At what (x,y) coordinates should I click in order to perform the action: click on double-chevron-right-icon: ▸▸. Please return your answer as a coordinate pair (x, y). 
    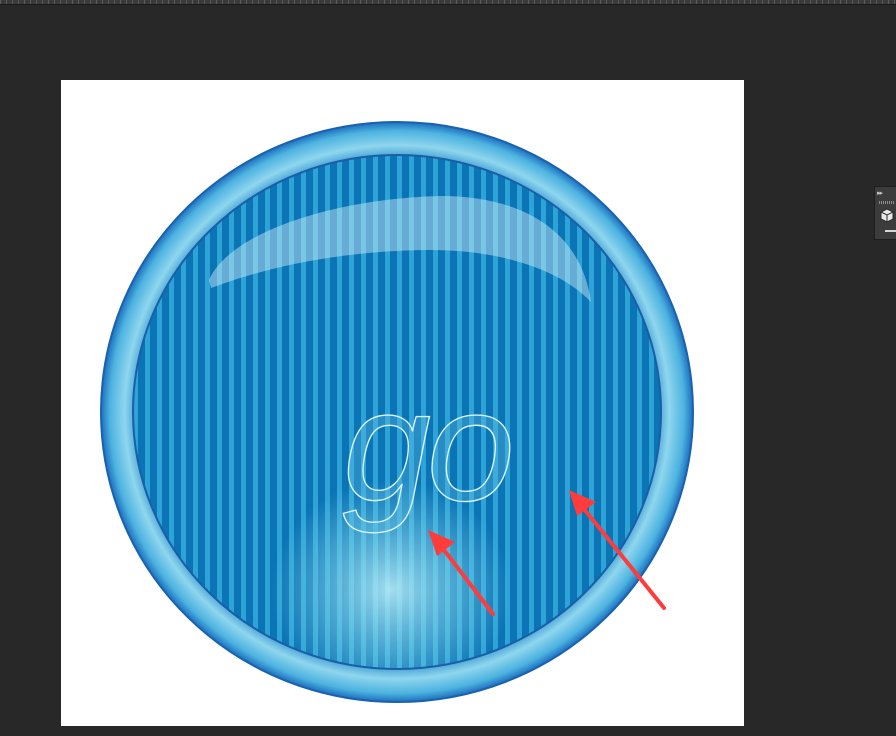
    Looking at the image, I should click on (886, 193).